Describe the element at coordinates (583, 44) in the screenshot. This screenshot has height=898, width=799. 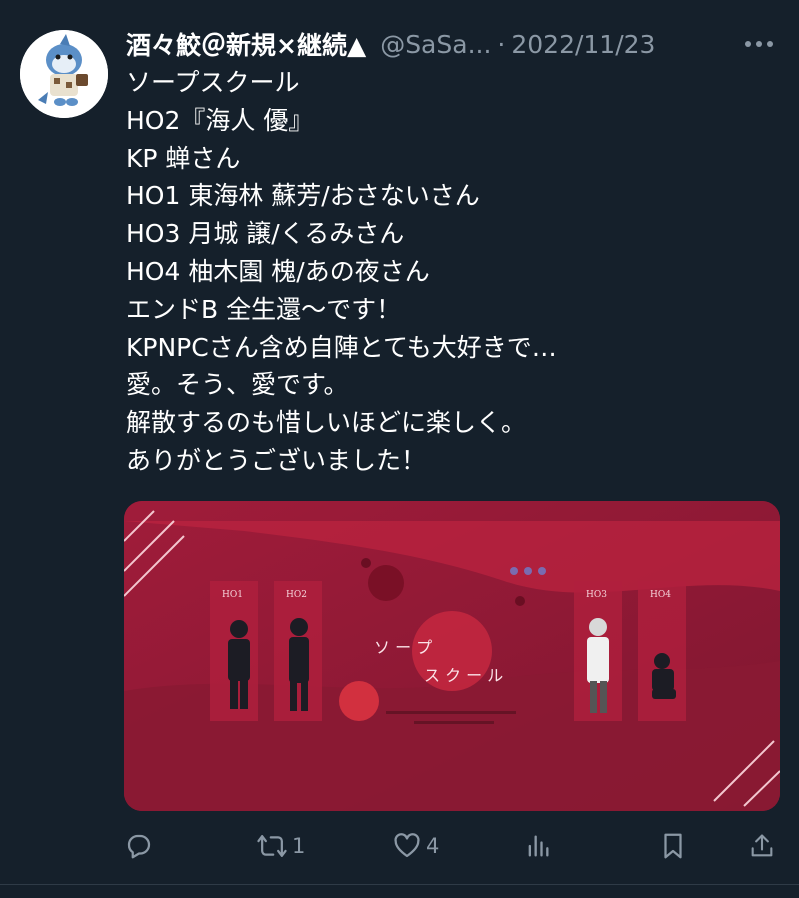
I see `tweet-date: 2022/11/23` at that location.